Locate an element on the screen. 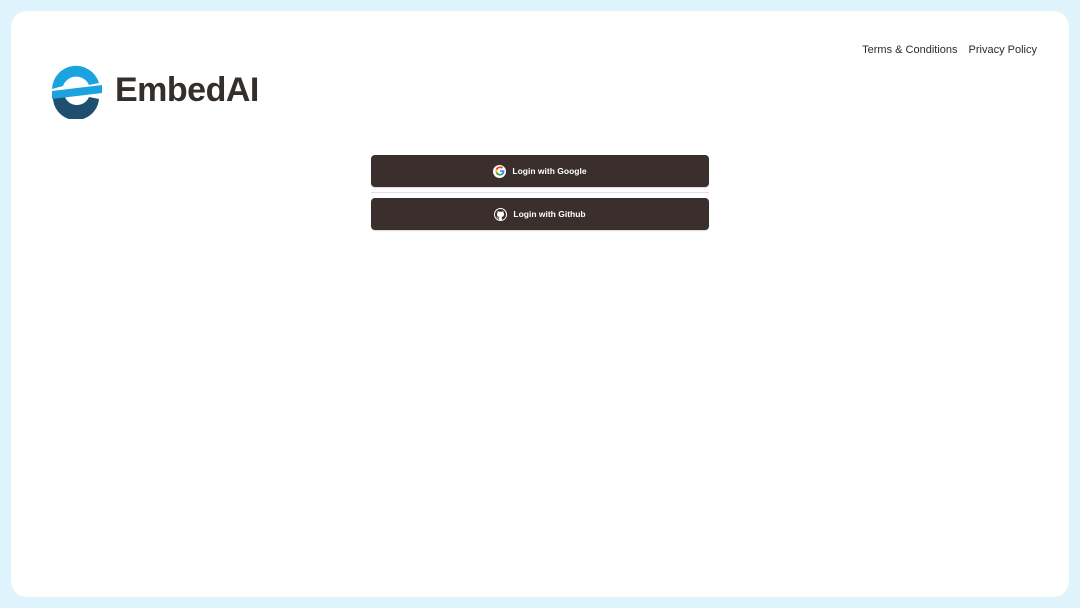 The image size is (1080, 608). login-github-label: Login with Github is located at coordinates (549, 214).